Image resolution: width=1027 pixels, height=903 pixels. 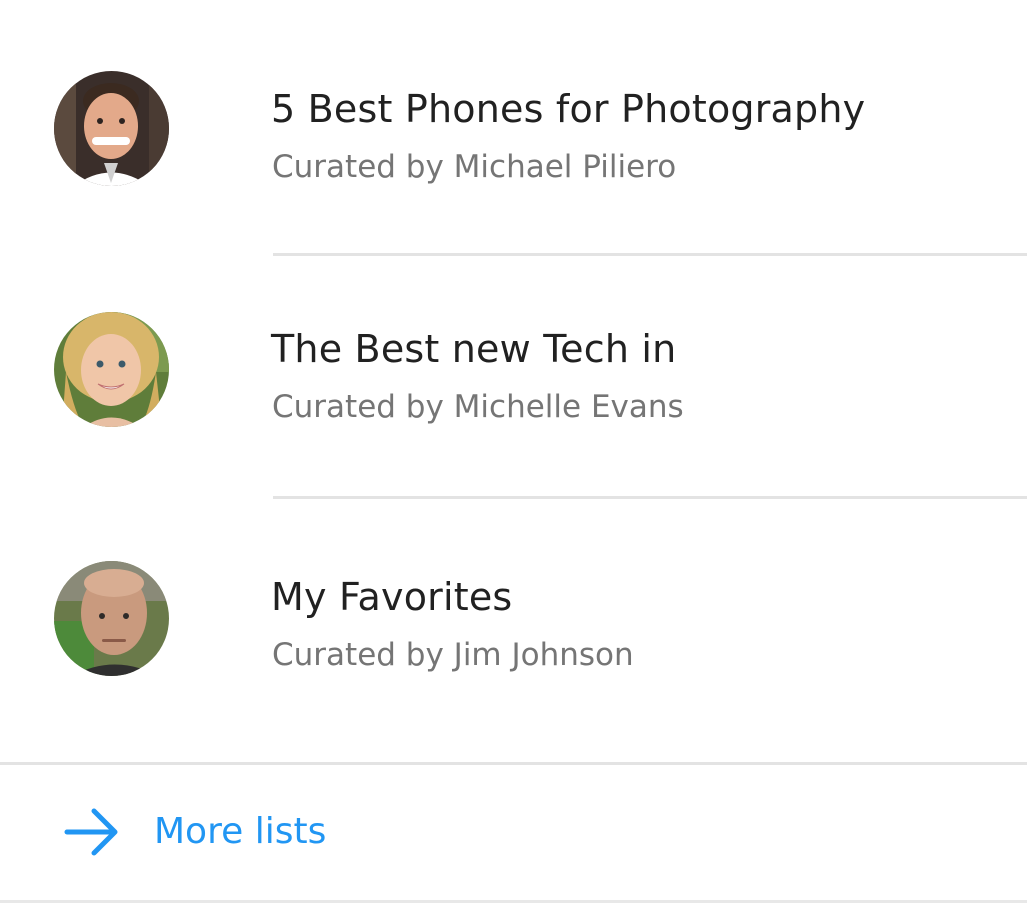 I want to click on avatar-michael-piliero, so click(x=111, y=128).